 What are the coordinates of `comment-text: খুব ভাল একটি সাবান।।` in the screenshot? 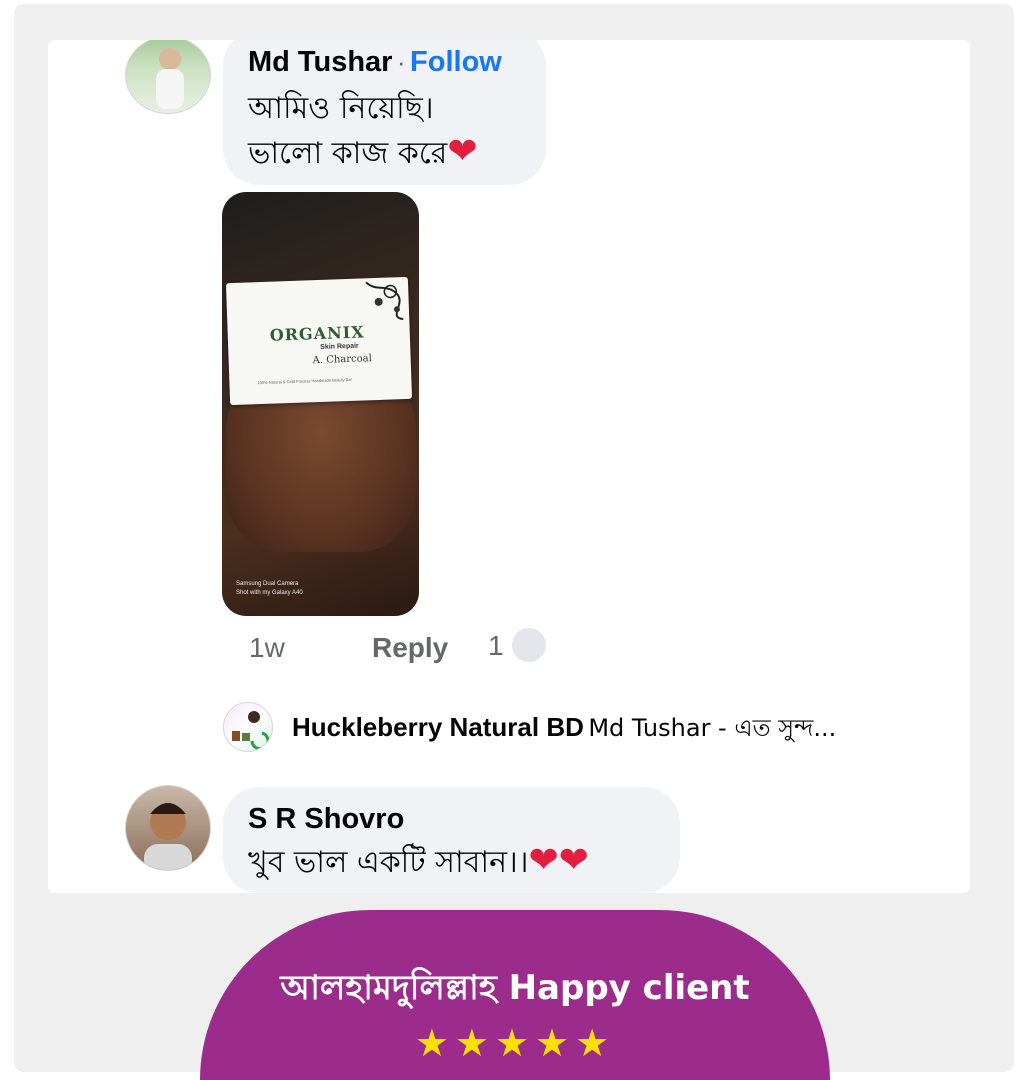 It's located at (388, 862).